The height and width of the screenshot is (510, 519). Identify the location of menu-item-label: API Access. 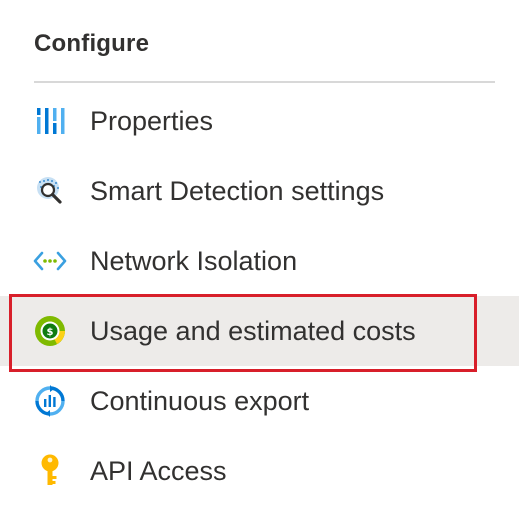
(158, 470).